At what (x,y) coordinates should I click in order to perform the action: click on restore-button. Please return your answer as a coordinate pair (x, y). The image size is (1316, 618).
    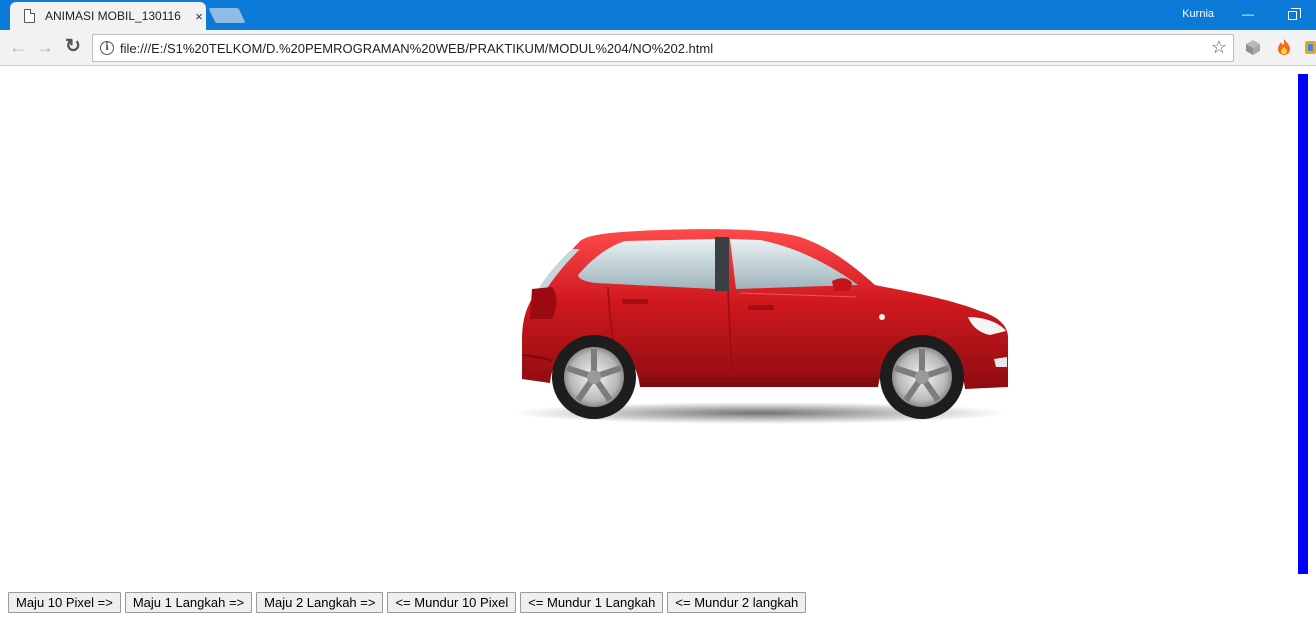
    Looking at the image, I should click on (1292, 15).